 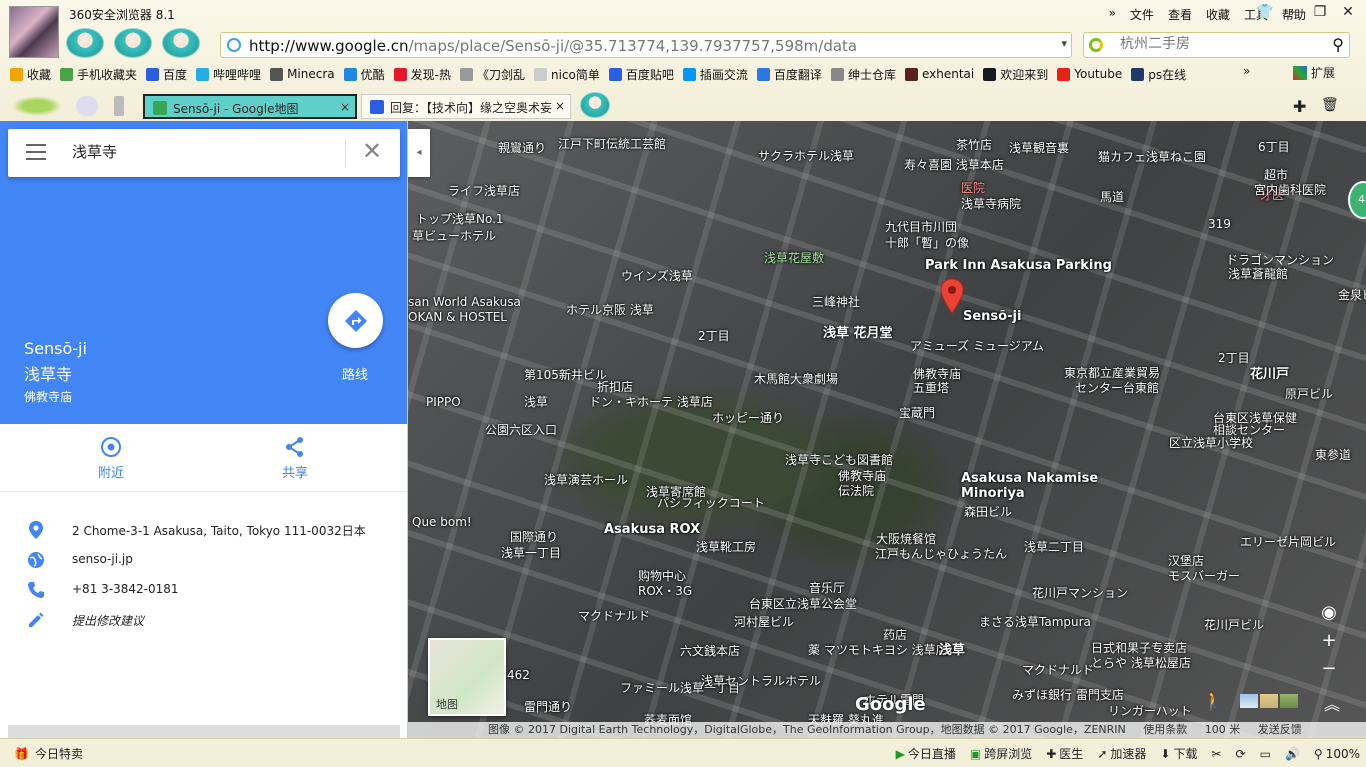 What do you see at coordinates (548, 706) in the screenshot?
I see `map-label: 雷門通り` at bounding box center [548, 706].